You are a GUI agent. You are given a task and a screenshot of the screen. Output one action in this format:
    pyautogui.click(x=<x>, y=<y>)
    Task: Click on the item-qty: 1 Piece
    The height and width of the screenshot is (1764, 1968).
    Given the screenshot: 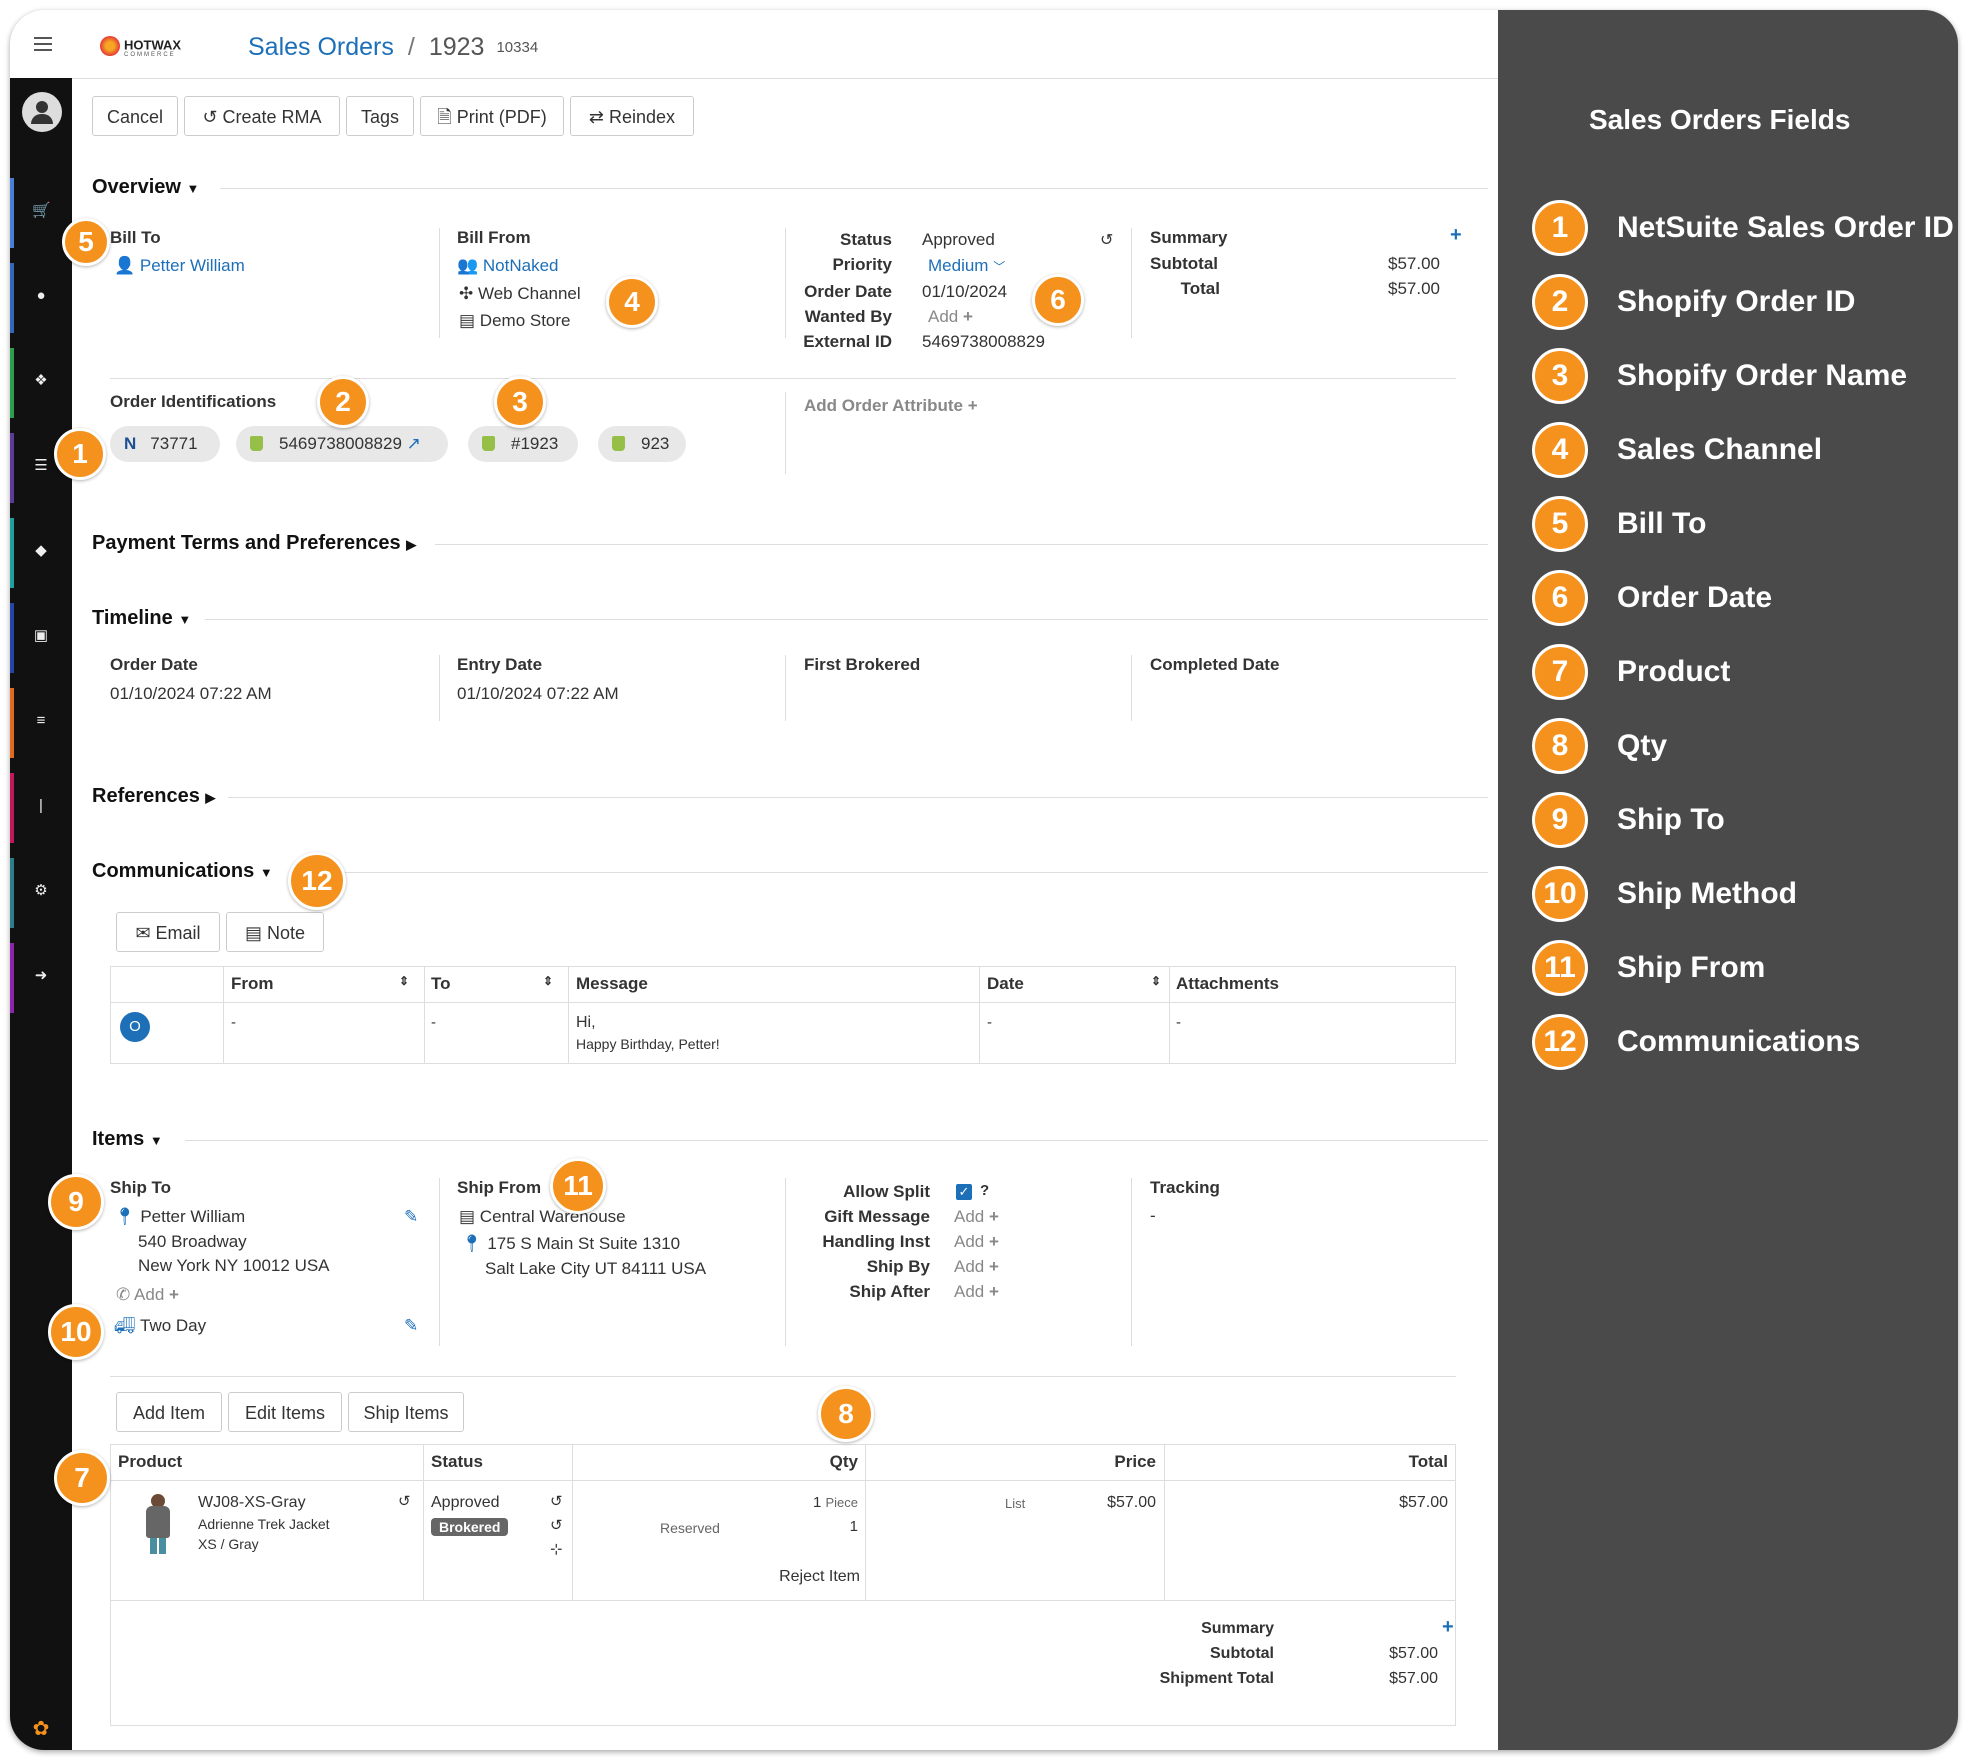 What is the action you would take?
    pyautogui.click(x=835, y=1502)
    